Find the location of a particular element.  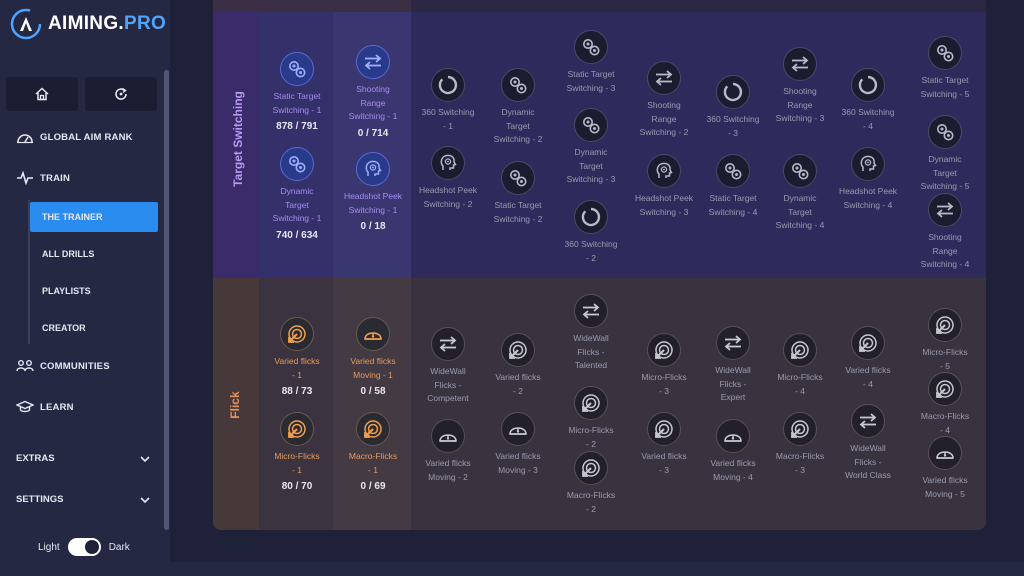

drill-fl3: Varied flicks Moving - 1 0 / 58 is located at coordinates (373, 357).